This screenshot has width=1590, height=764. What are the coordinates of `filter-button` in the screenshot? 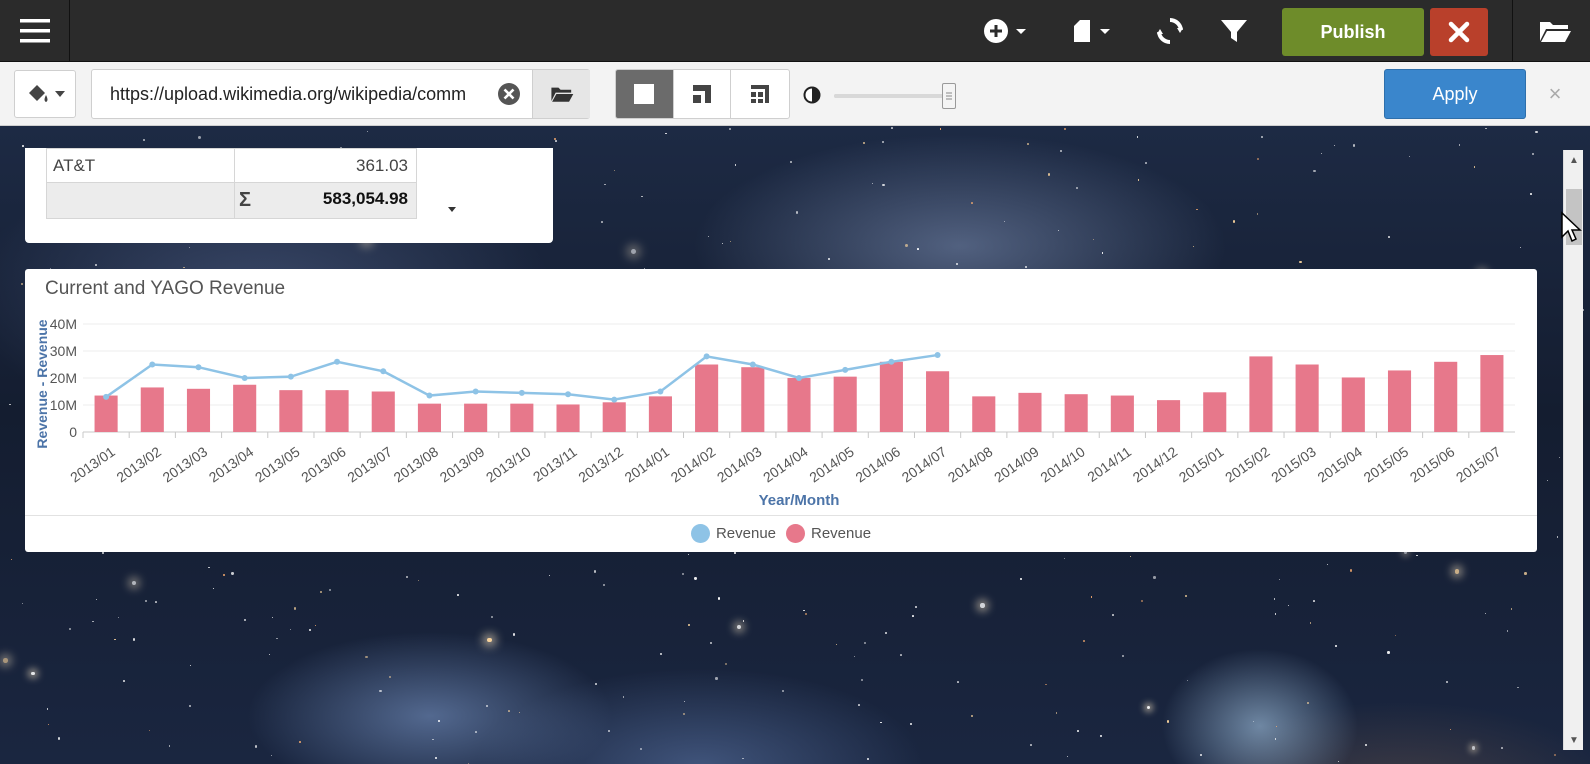 It's located at (1234, 31).